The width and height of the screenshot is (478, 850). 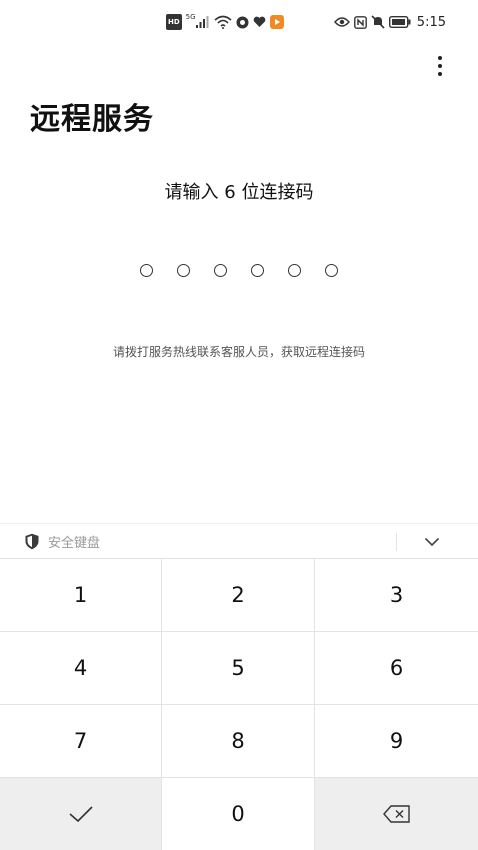 What do you see at coordinates (396, 595) in the screenshot?
I see `key-3: 3` at bounding box center [396, 595].